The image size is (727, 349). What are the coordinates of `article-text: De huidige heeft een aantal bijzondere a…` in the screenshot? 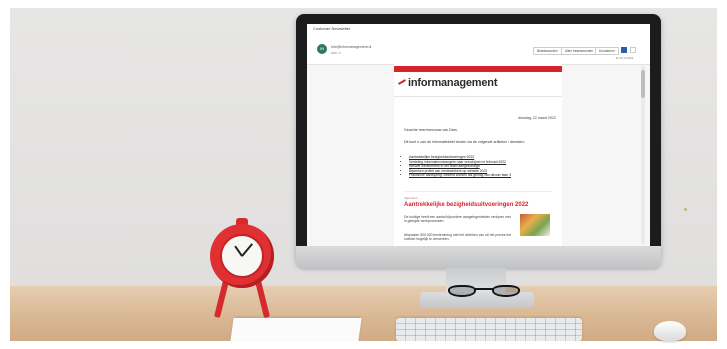 It's located at (457, 219).